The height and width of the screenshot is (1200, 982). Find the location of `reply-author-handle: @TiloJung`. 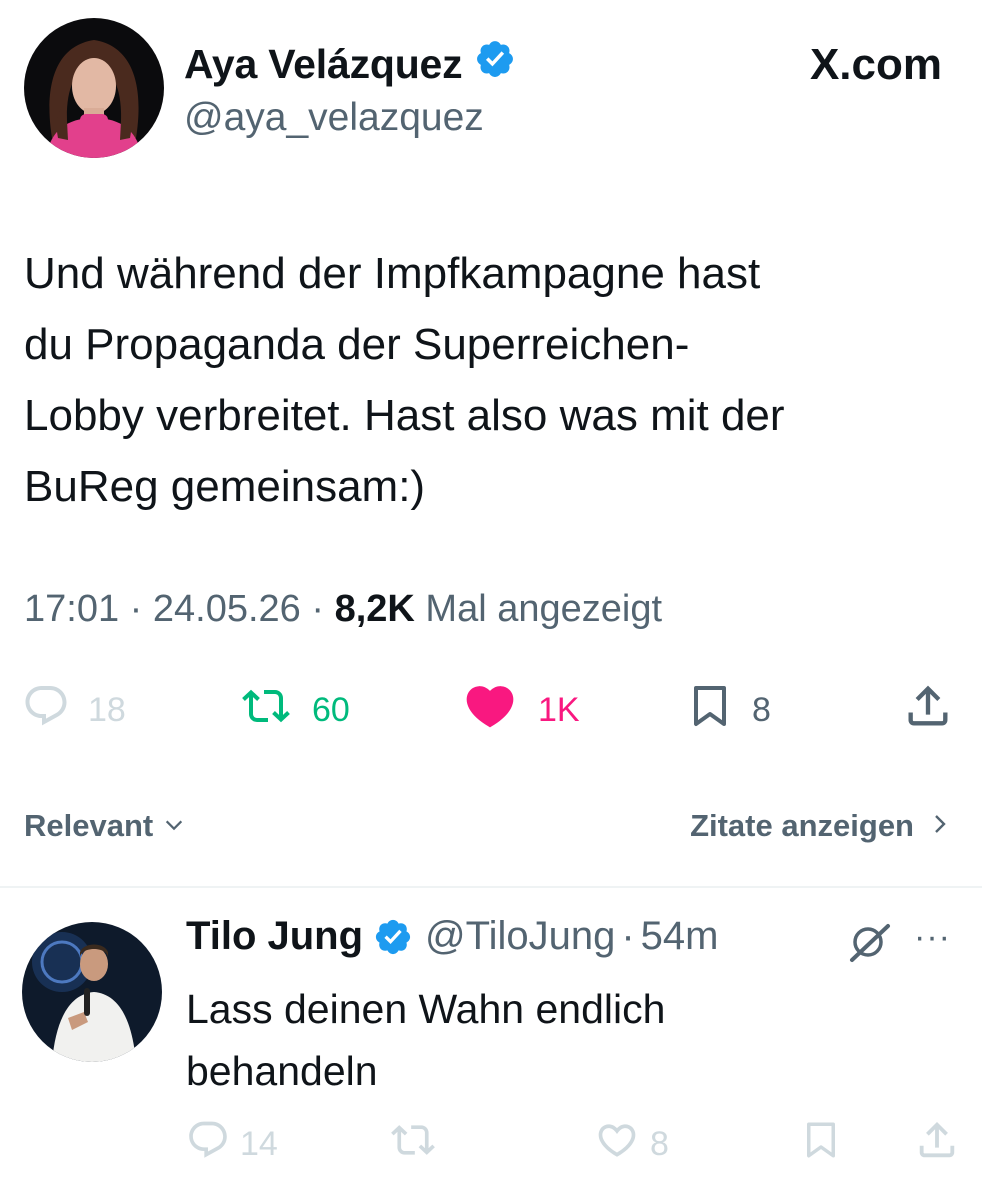

reply-author-handle: @TiloJung is located at coordinates (520, 936).